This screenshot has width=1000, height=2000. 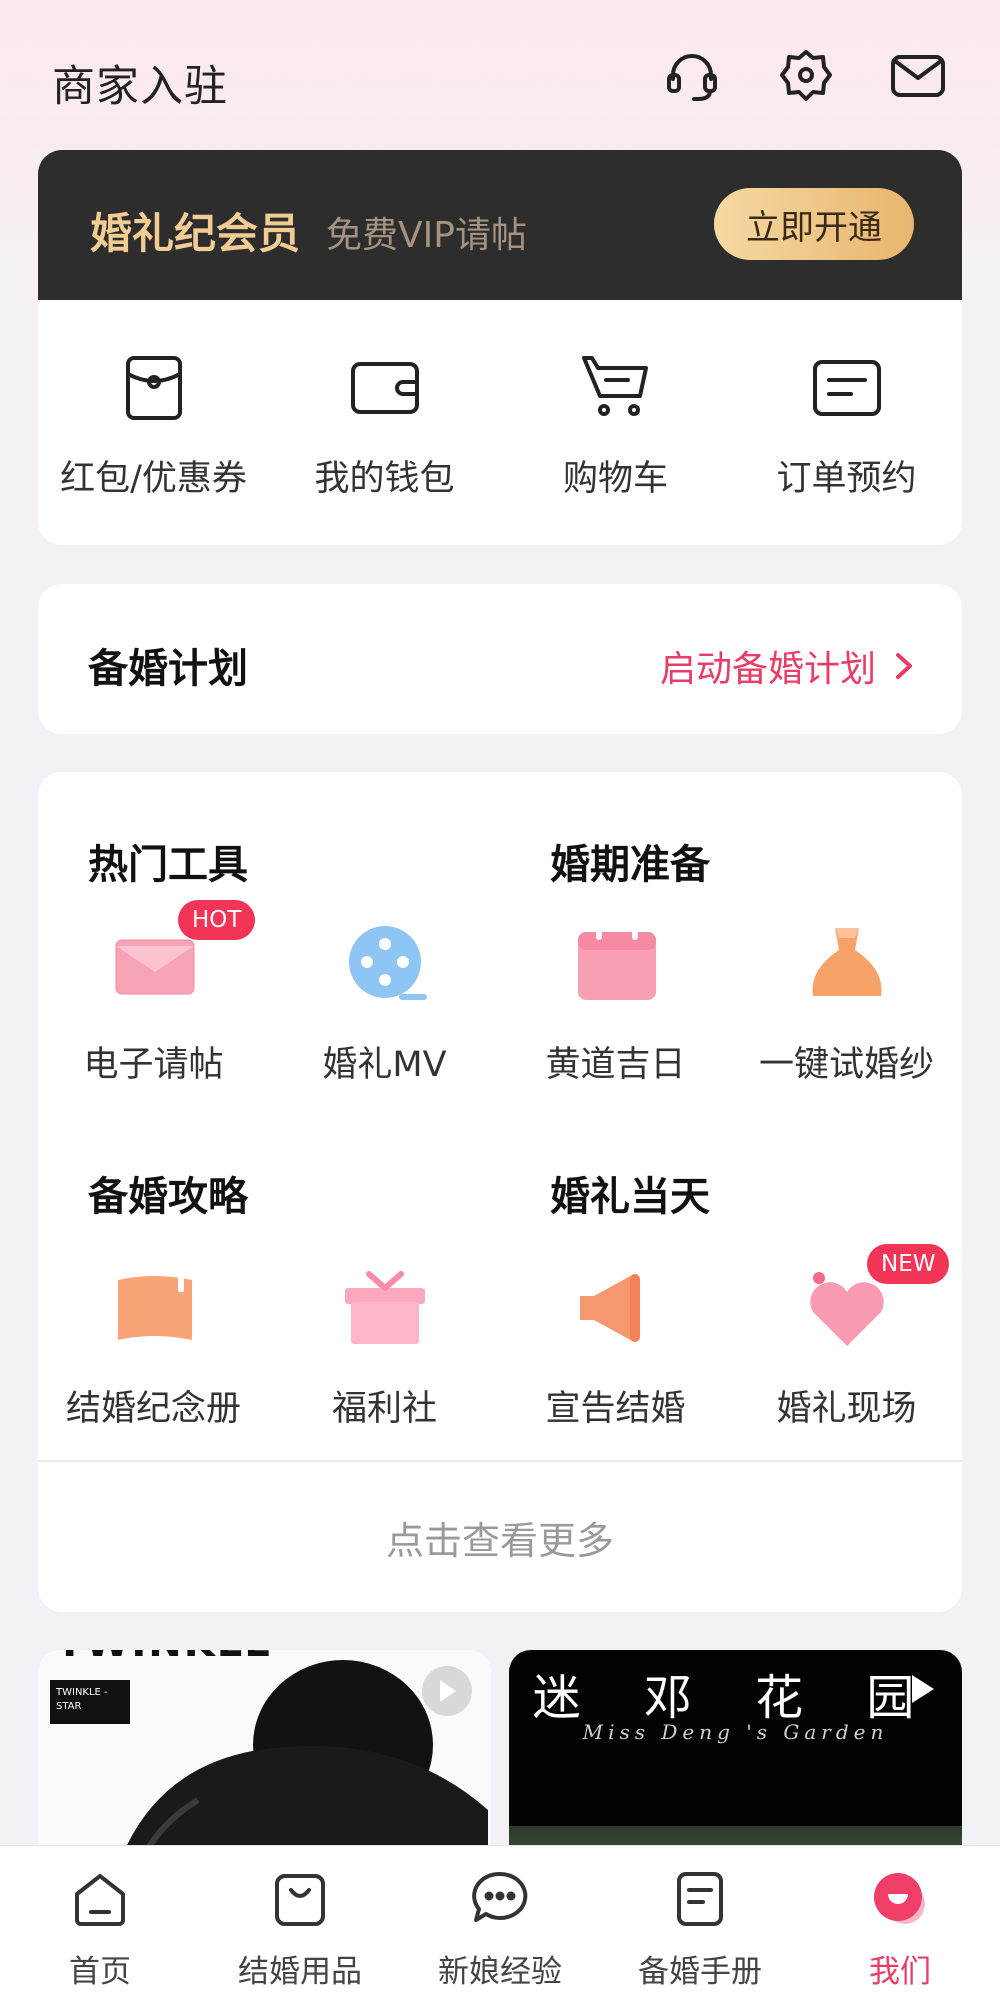 I want to click on vip-title: 婚礼纪会员, so click(x=195, y=233).